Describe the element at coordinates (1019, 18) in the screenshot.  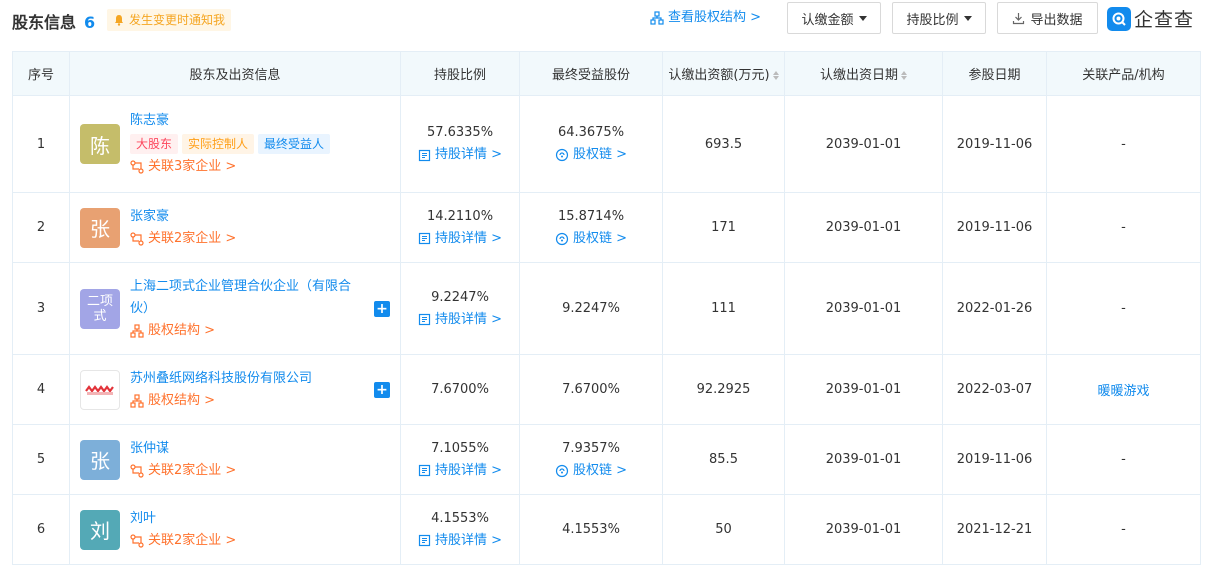
I see `download-icon` at that location.